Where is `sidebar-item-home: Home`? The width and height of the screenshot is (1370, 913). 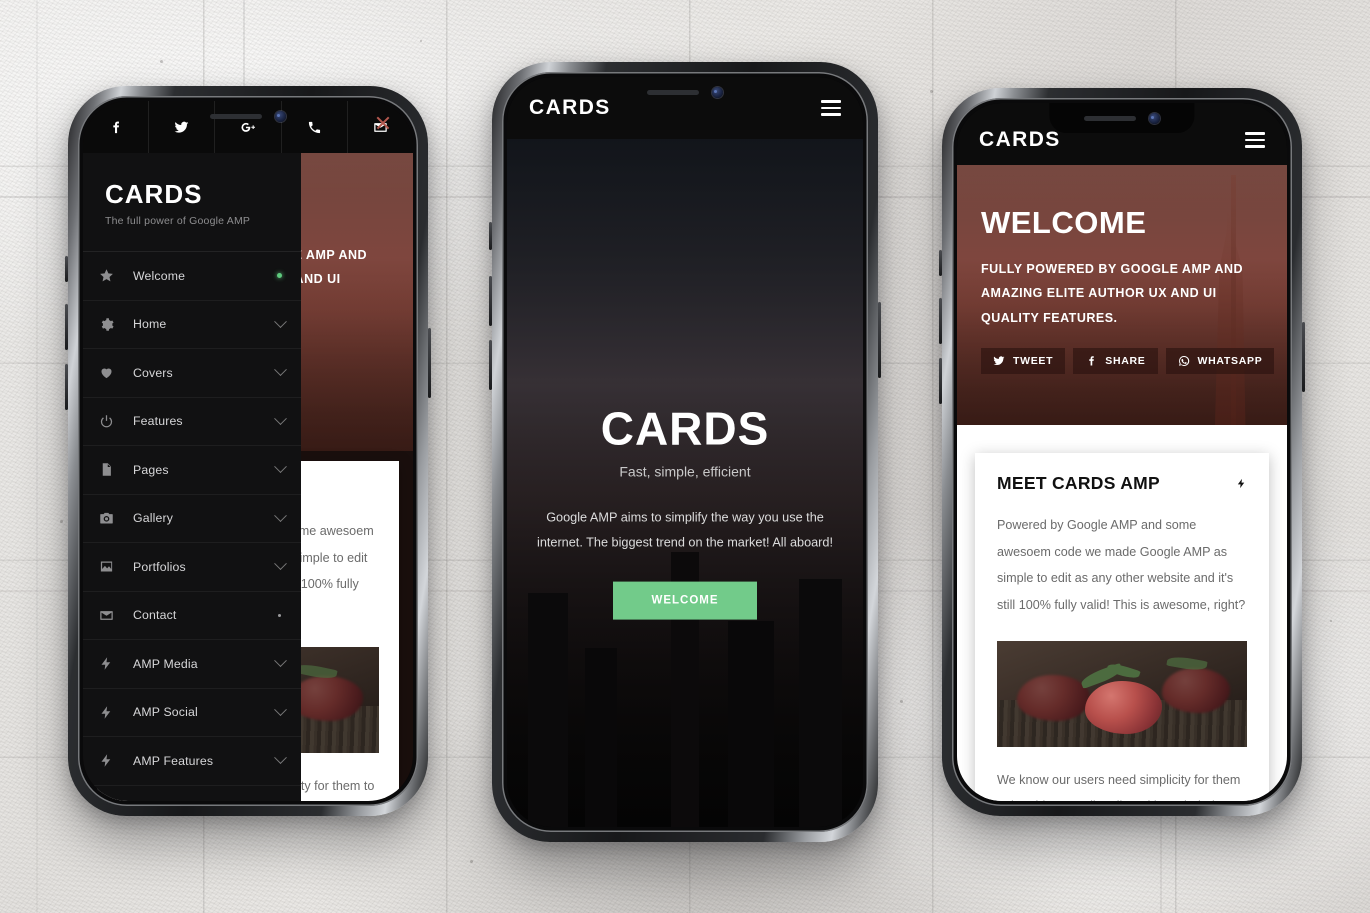
sidebar-item-home: Home is located at coordinates (192, 325).